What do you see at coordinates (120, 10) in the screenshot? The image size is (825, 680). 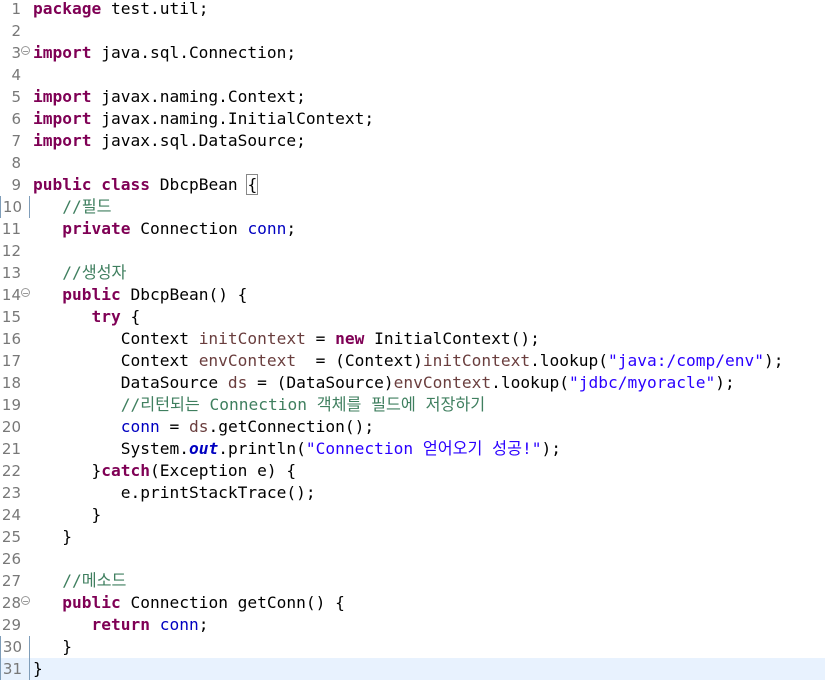 I see `code-text: package test.util;` at bounding box center [120, 10].